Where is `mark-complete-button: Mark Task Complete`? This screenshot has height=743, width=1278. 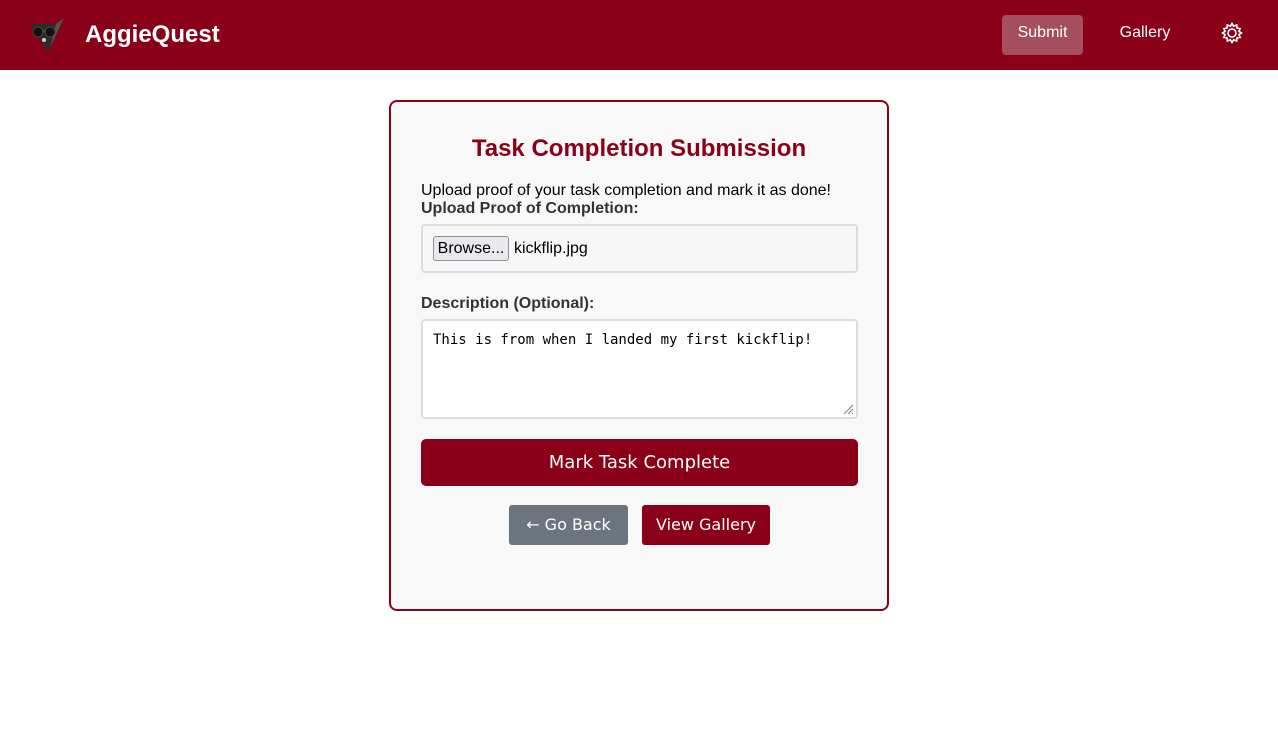
mark-complete-button: Mark Task Complete is located at coordinates (639, 462).